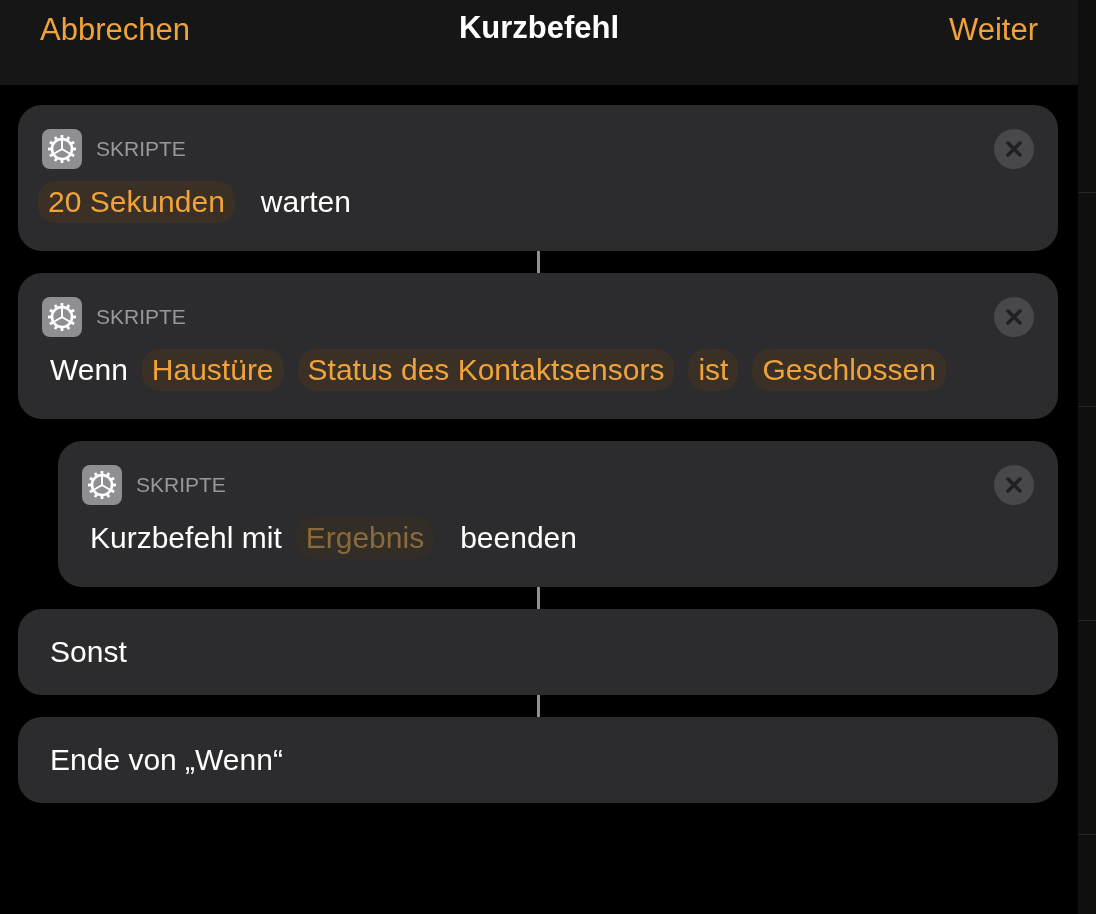 This screenshot has width=1096, height=914. Describe the element at coordinates (186, 538) in the screenshot. I see `action-text: Kurzbefehl mit` at that location.